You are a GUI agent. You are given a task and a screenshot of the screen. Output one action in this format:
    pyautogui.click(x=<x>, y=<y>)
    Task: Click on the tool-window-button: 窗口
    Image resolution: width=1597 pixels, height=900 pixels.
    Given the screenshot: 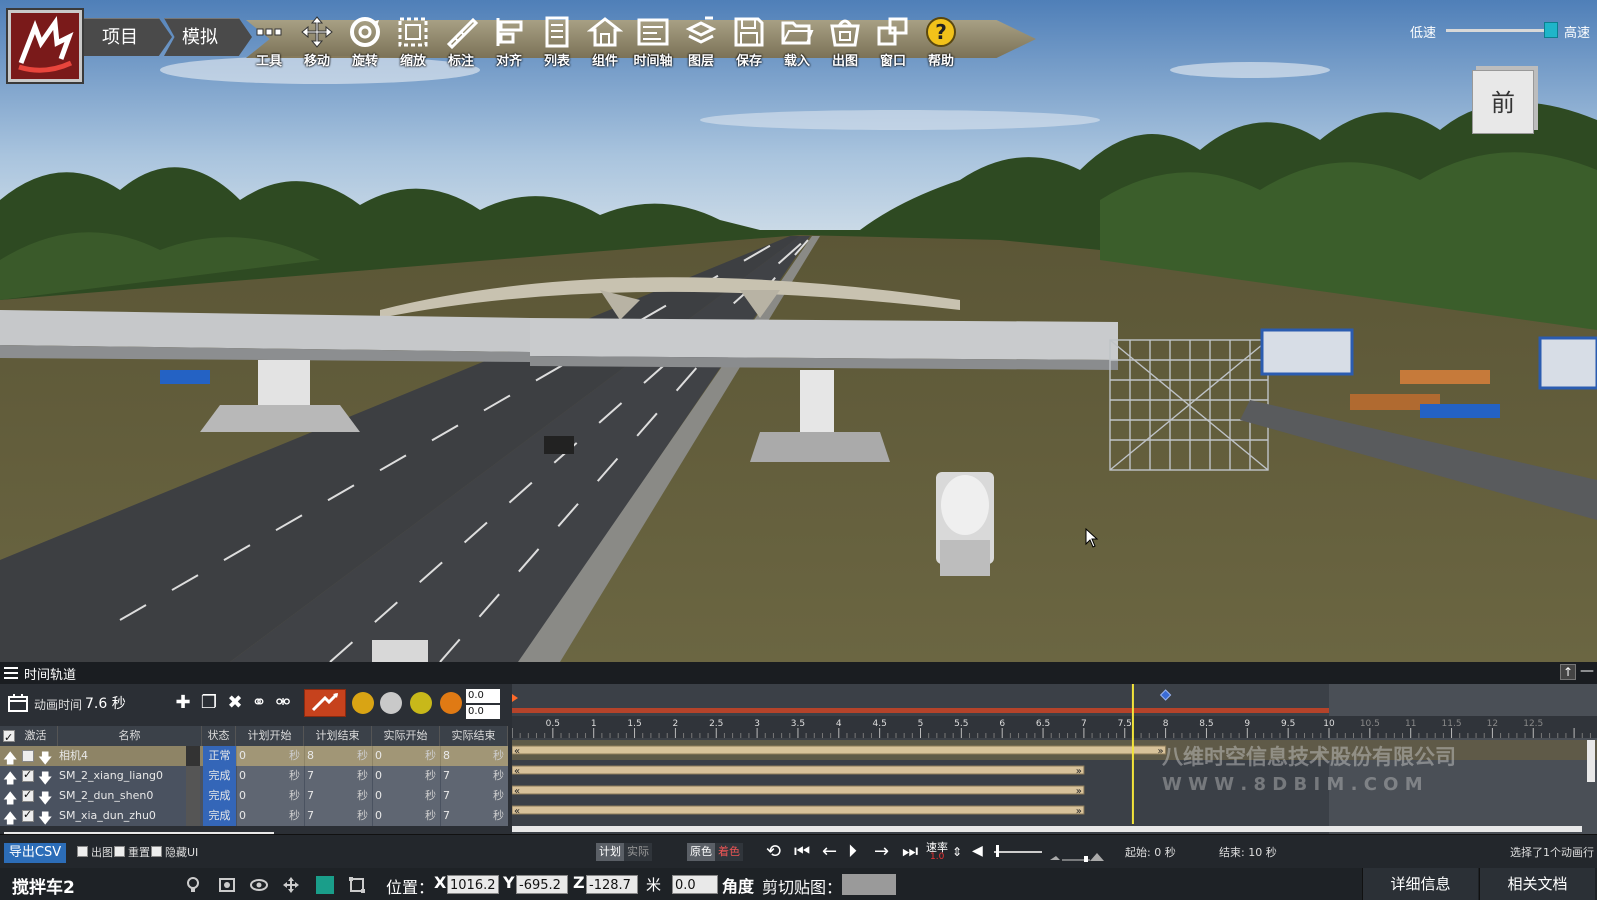 What is the action you would take?
    pyautogui.click(x=893, y=41)
    